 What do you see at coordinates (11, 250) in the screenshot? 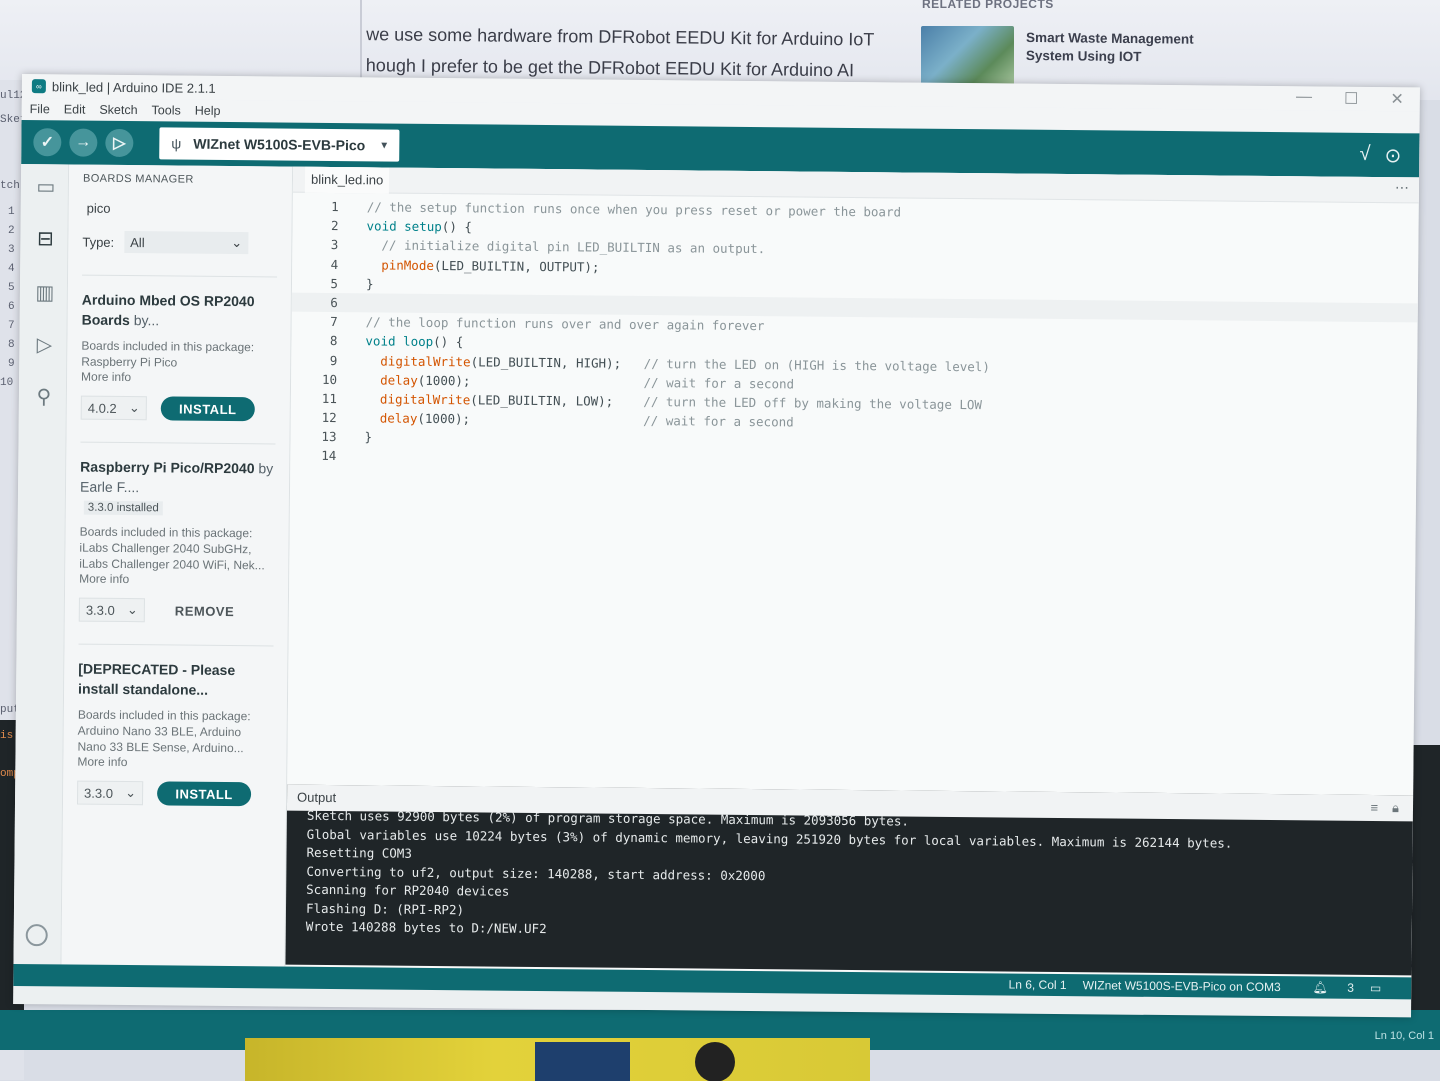
I see `bg-strip-text: 3` at bounding box center [11, 250].